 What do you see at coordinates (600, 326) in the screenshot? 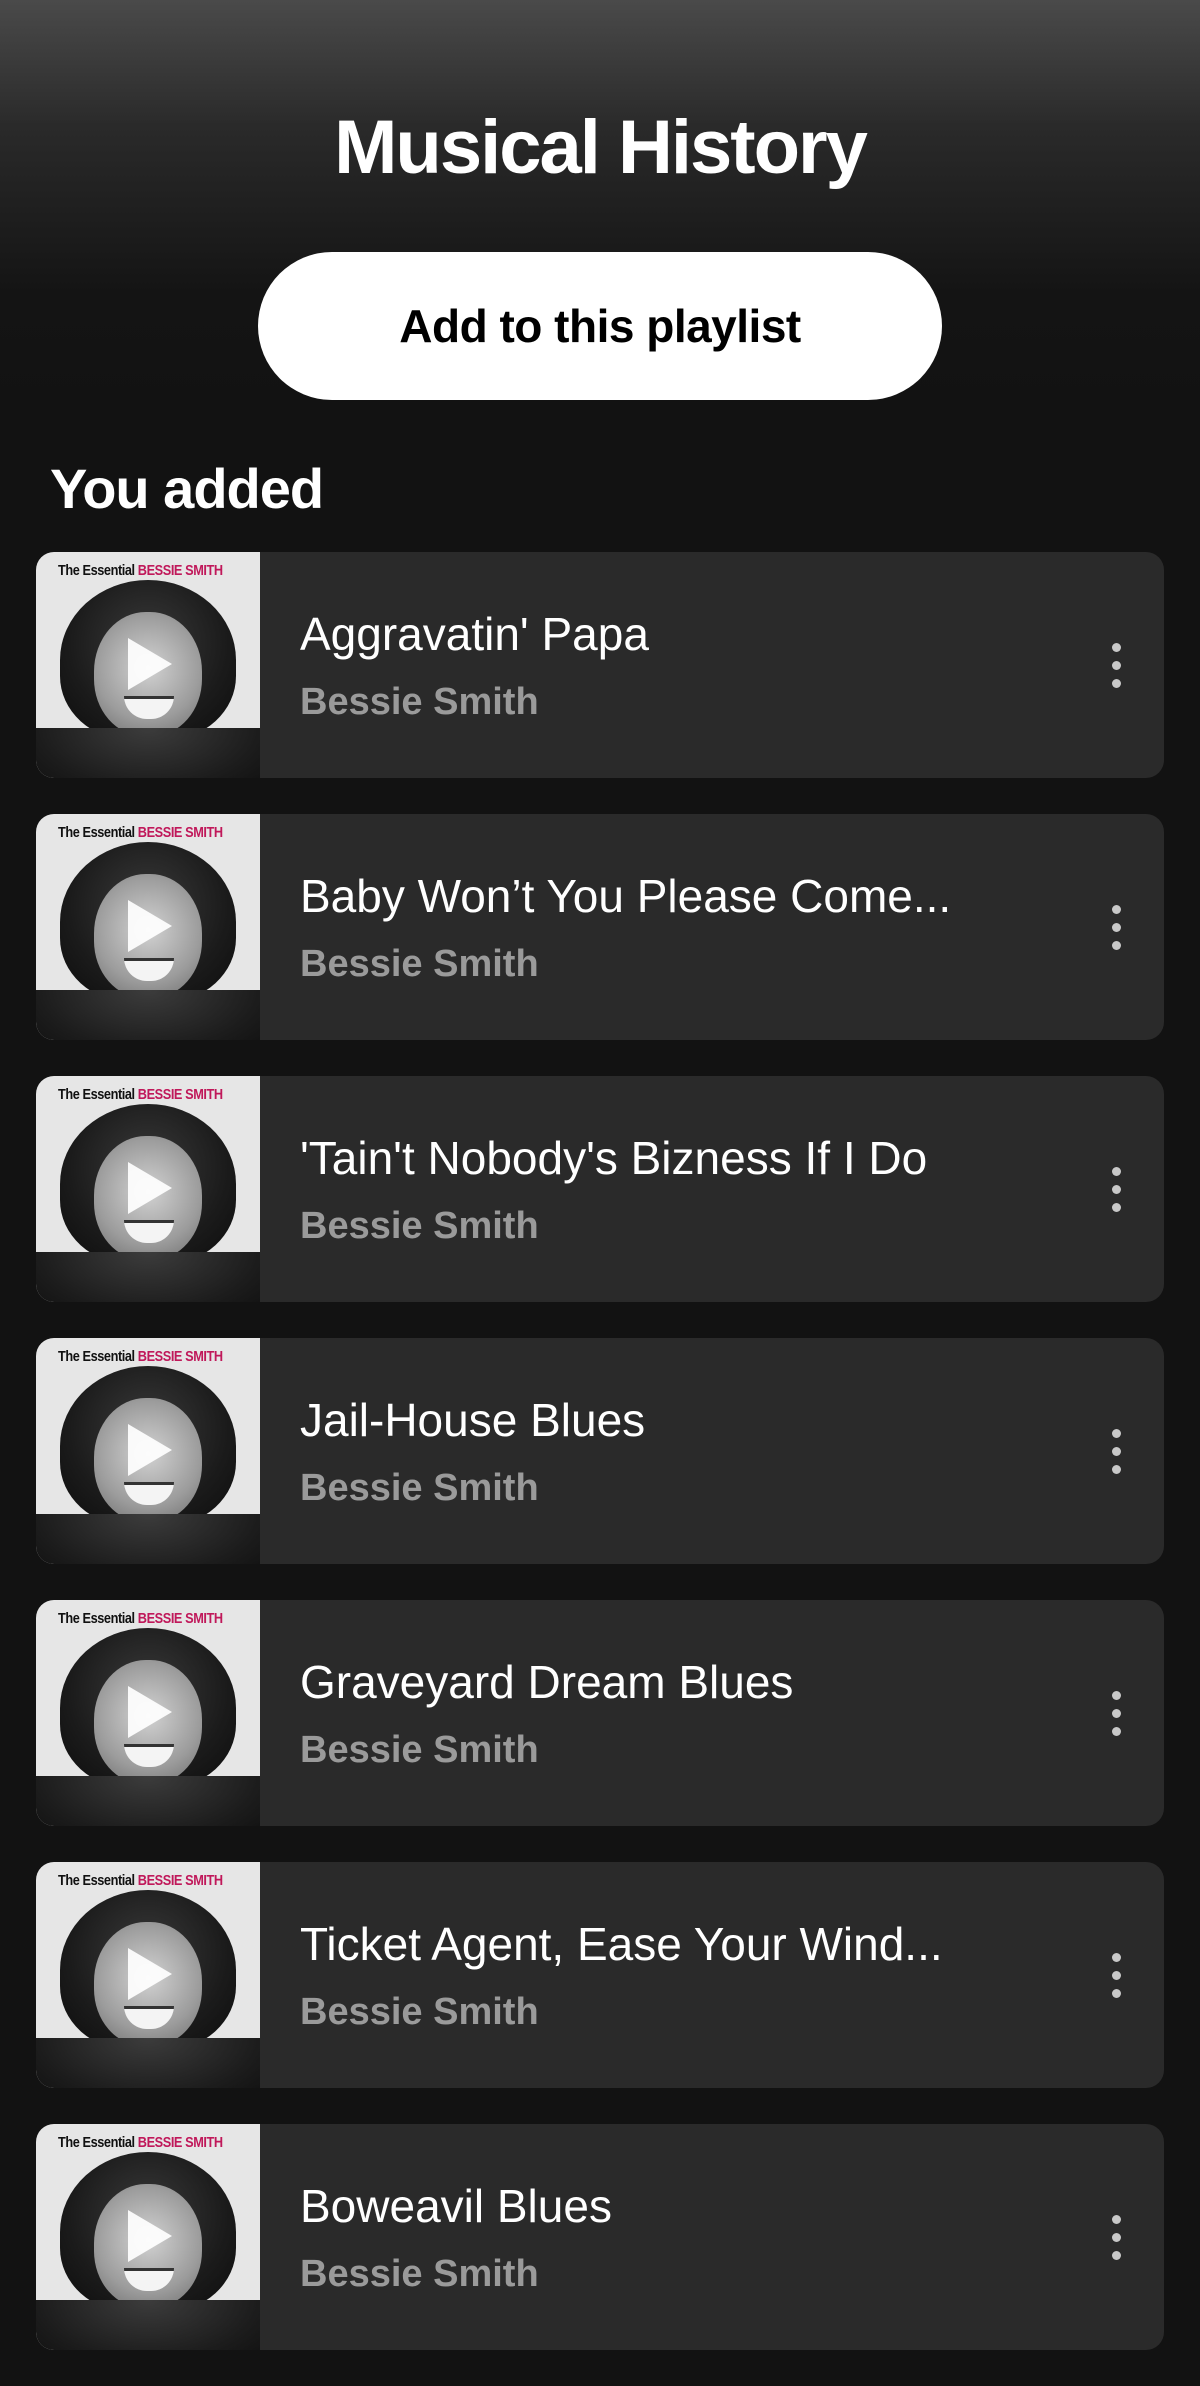
I see `add-to-playlist-button: Add to this playlist` at bounding box center [600, 326].